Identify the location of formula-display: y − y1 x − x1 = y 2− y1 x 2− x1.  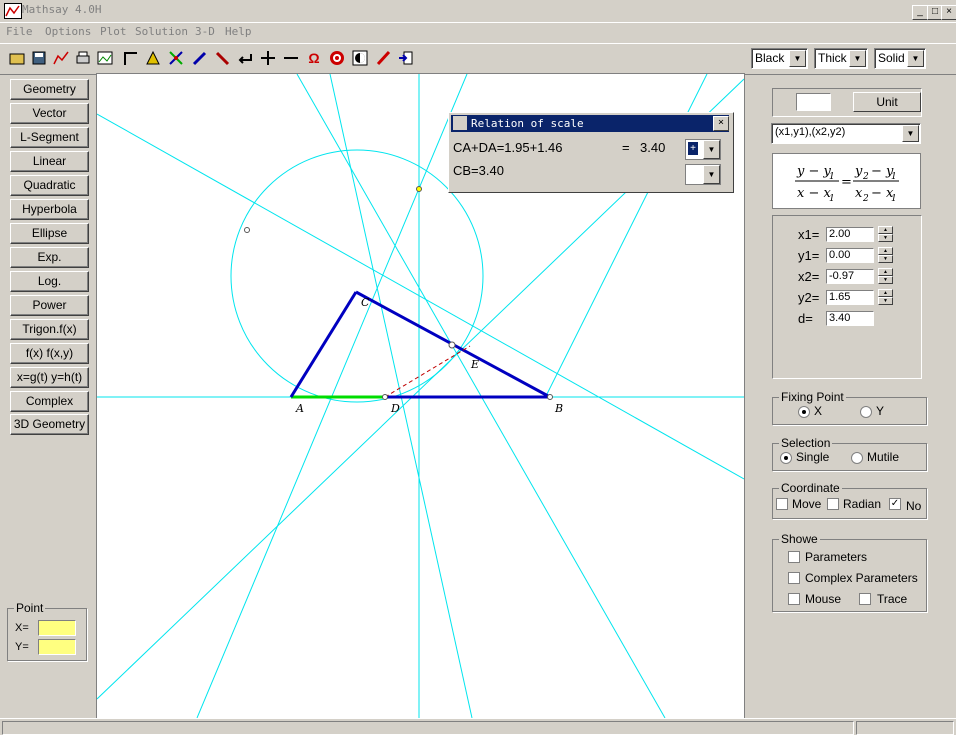
(846, 181).